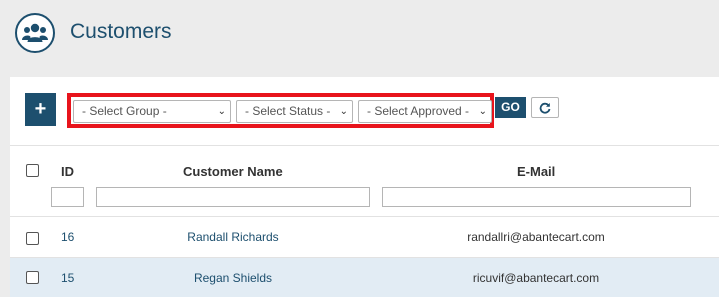  I want to click on group-select: - Select Group - ⌄, so click(152, 111).